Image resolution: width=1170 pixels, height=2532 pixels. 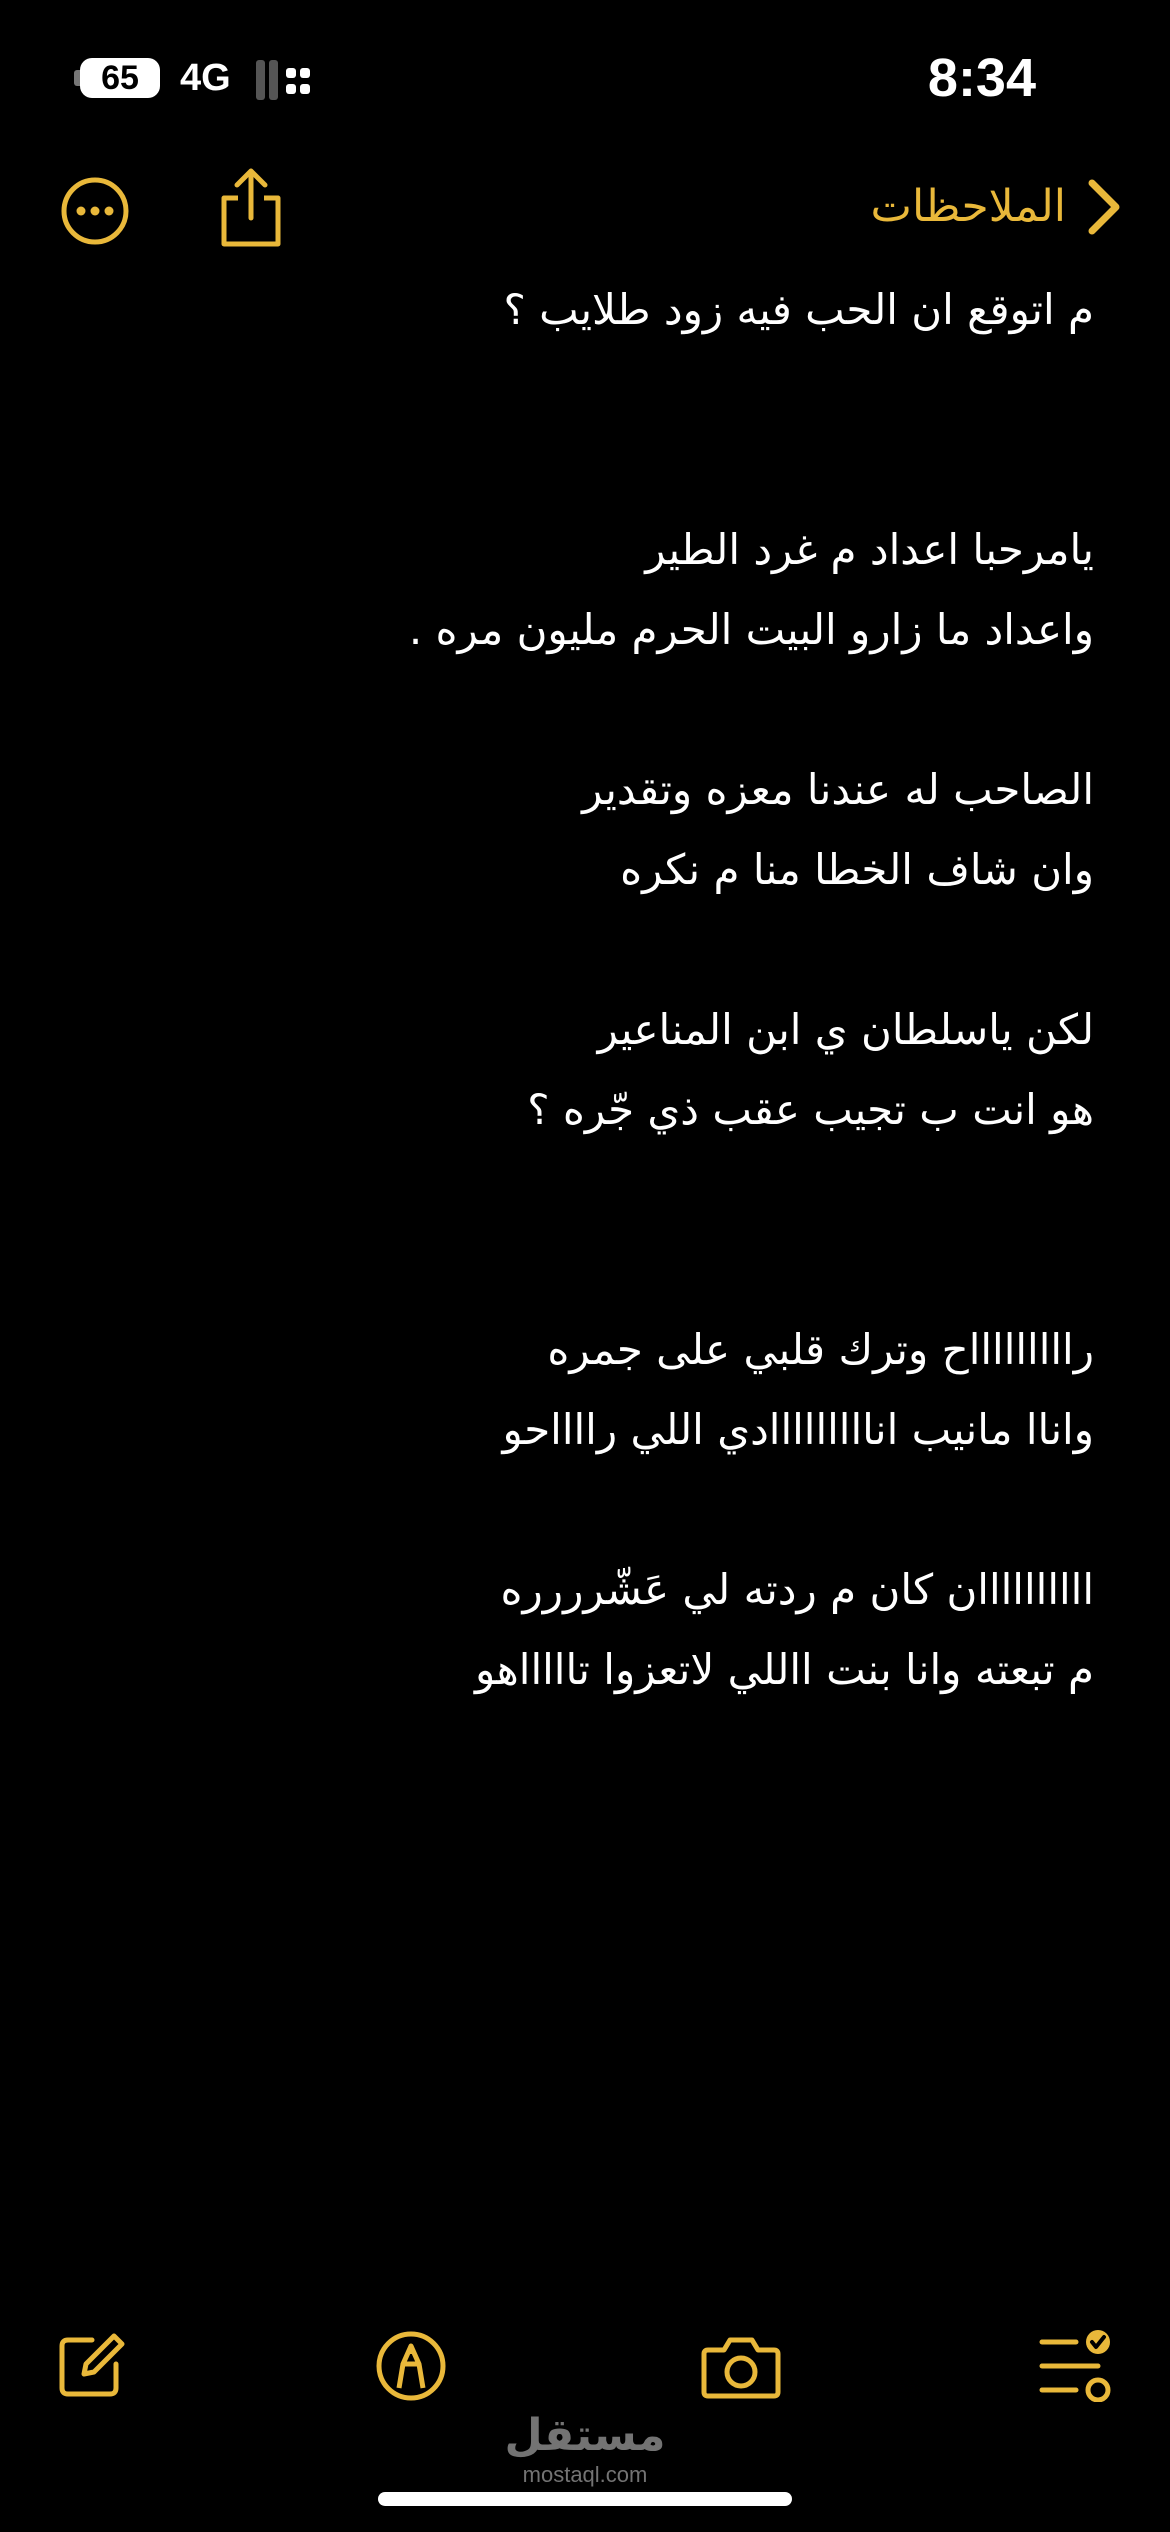 What do you see at coordinates (120, 78) in the screenshot?
I see `battery-icon: 65` at bounding box center [120, 78].